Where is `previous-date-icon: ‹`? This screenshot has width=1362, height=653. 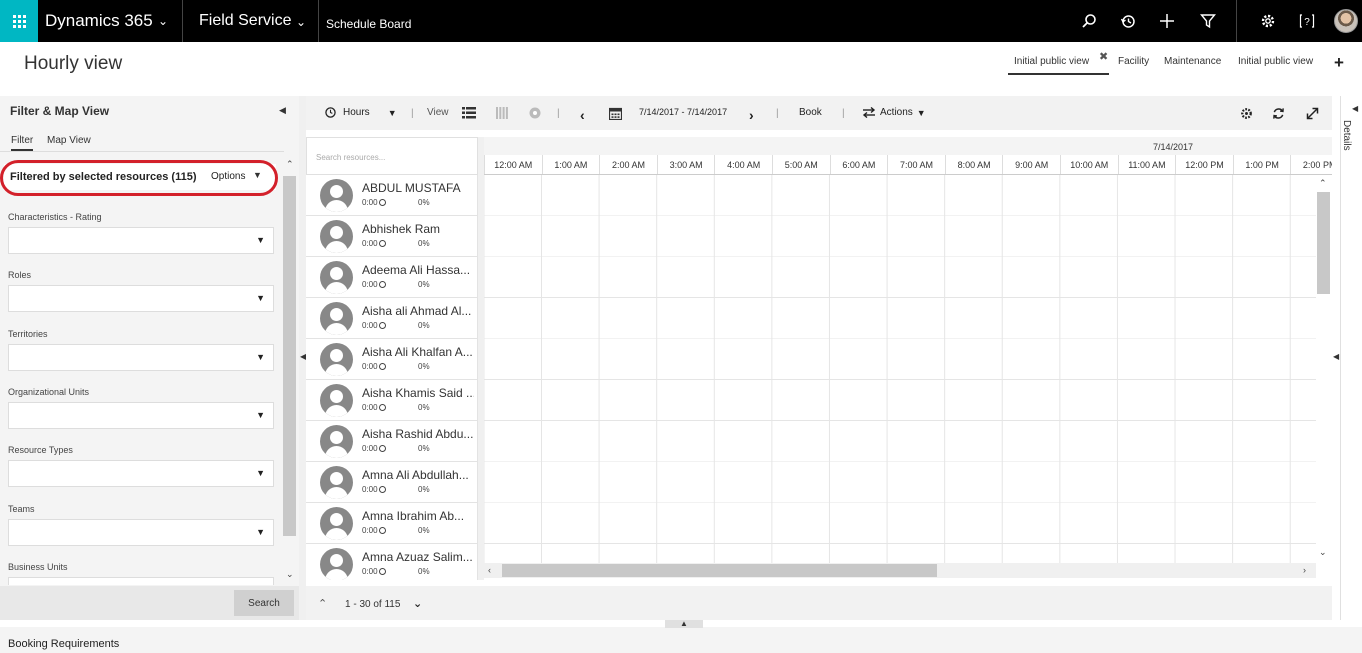
previous-date-icon: ‹ is located at coordinates (582, 115).